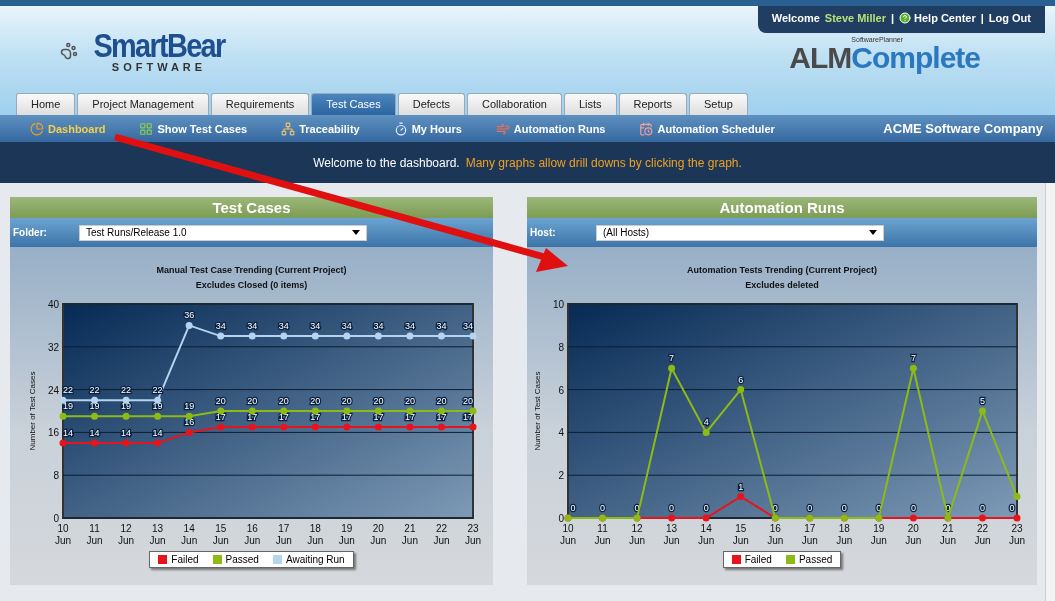 Image resolution: width=1055 pixels, height=601 pixels. Describe the element at coordinates (982, 534) in the screenshot. I see `x-tick-label: 22 Jun` at that location.